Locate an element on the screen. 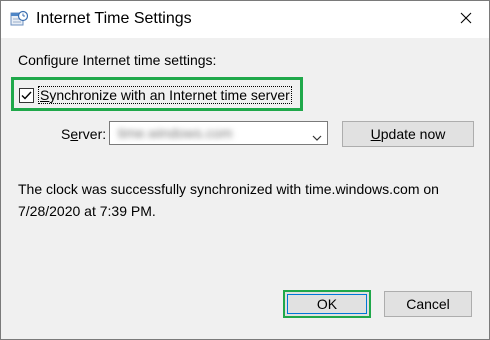 The width and height of the screenshot is (490, 340). configure-label: Configure Internet time settings: is located at coordinates (117, 60).